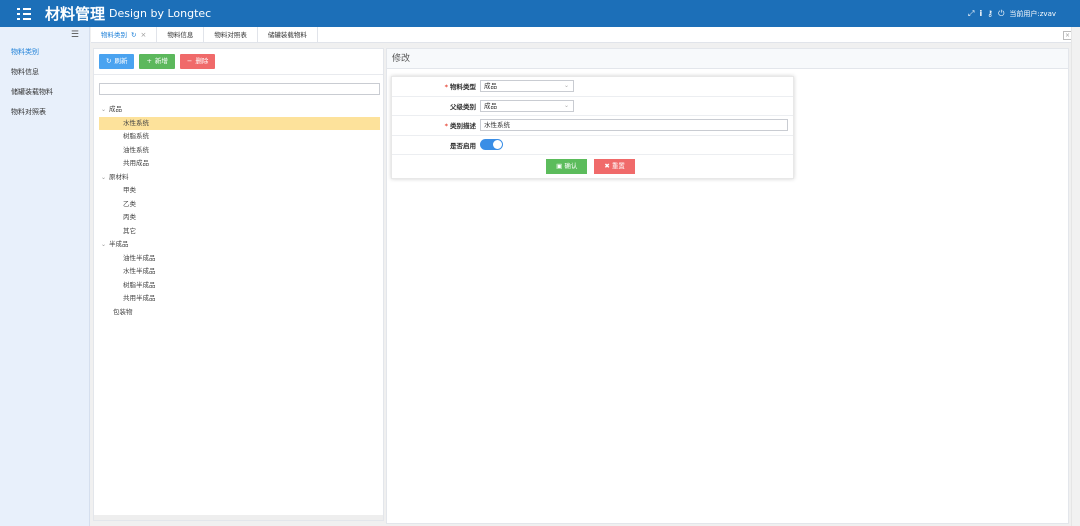 This screenshot has height=526, width=1080. I want to click on tree-node-label: 树脂半成品, so click(139, 284).